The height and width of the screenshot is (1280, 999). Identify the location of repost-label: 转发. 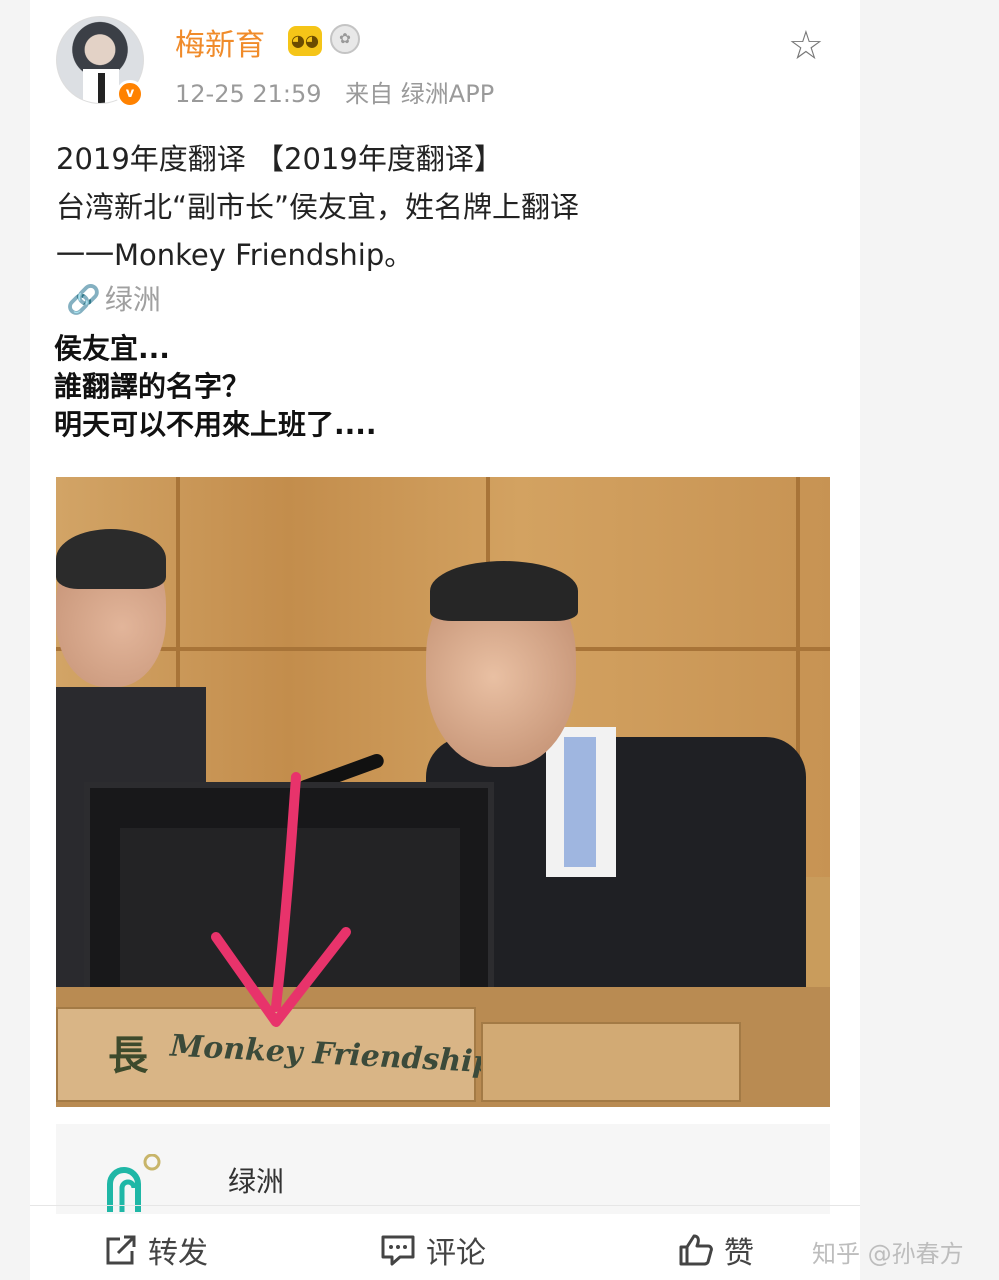
(178, 1253).